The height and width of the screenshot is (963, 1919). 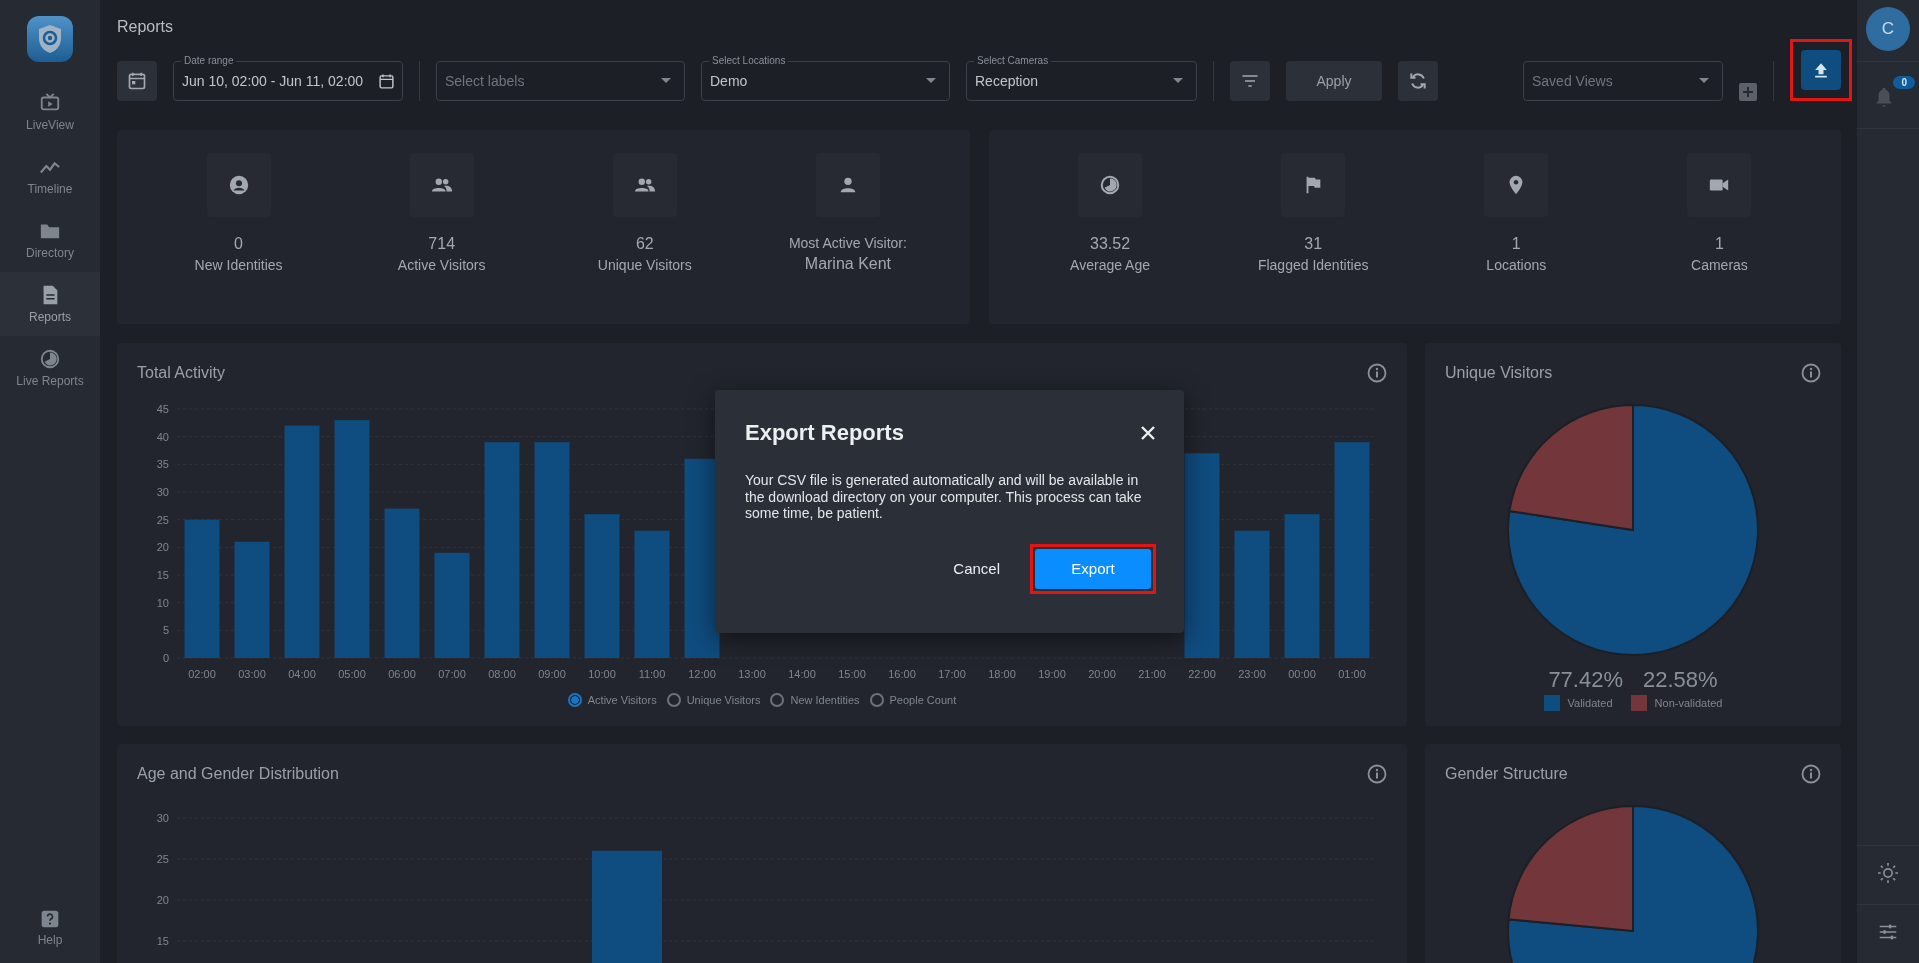 What do you see at coordinates (1623, 77) in the screenshot?
I see `saved-views-dropdown: Saved Views` at bounding box center [1623, 77].